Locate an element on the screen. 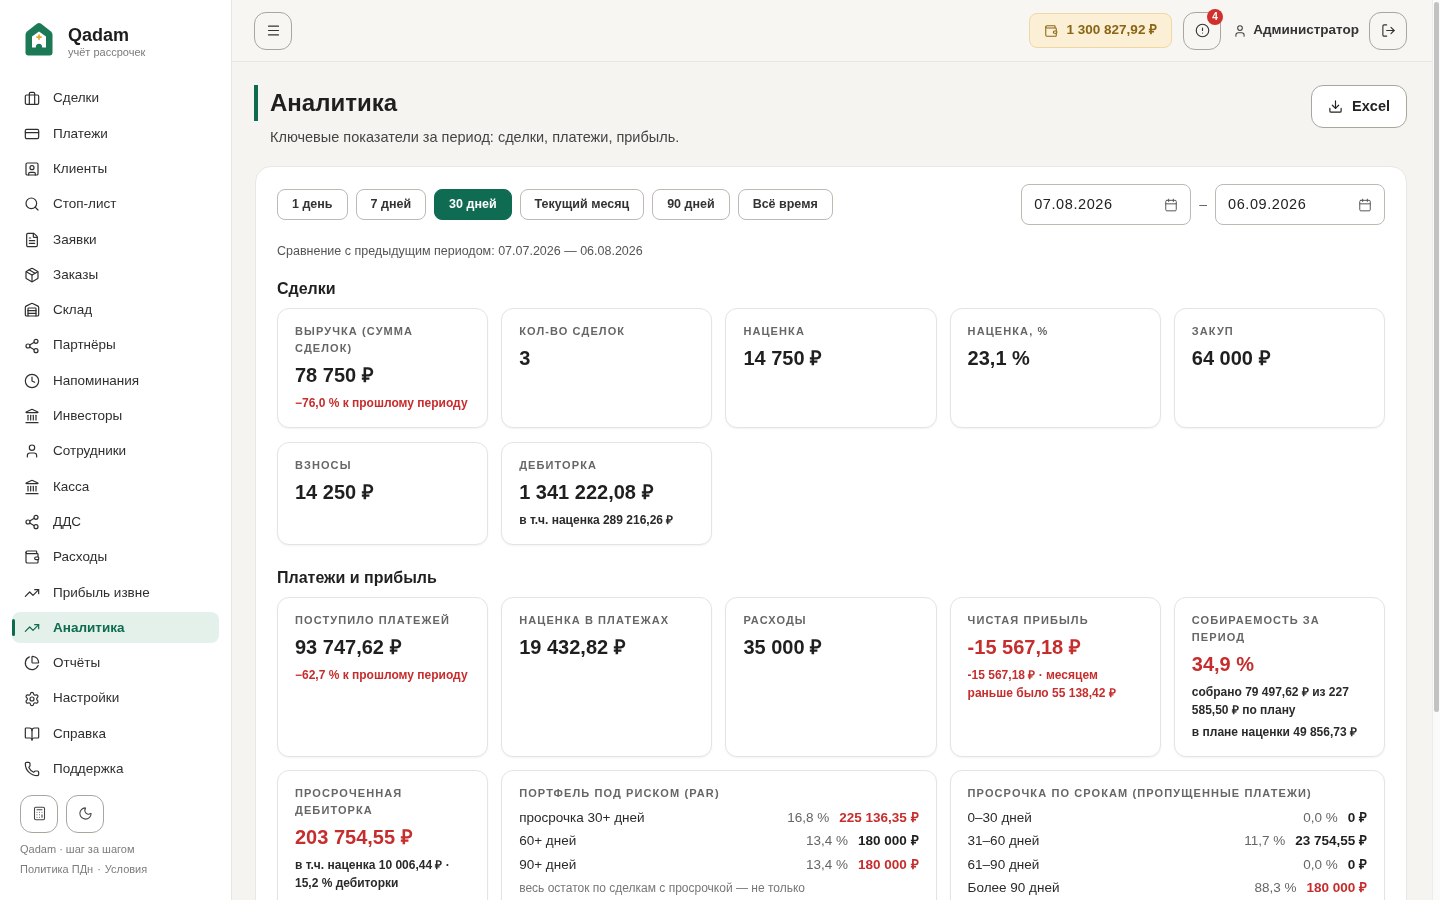  stat-label: ПОРТФЕЛЬ ПОД РИСКОМ (PAR) is located at coordinates (620, 793).